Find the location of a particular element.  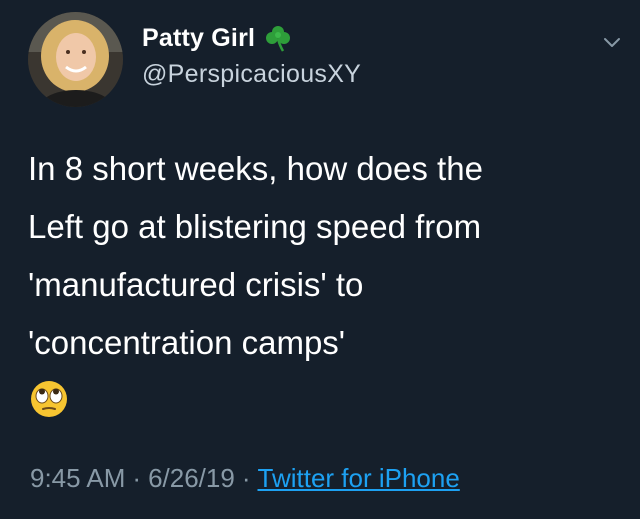

tweet-date: 6/26/19 is located at coordinates (191, 478).